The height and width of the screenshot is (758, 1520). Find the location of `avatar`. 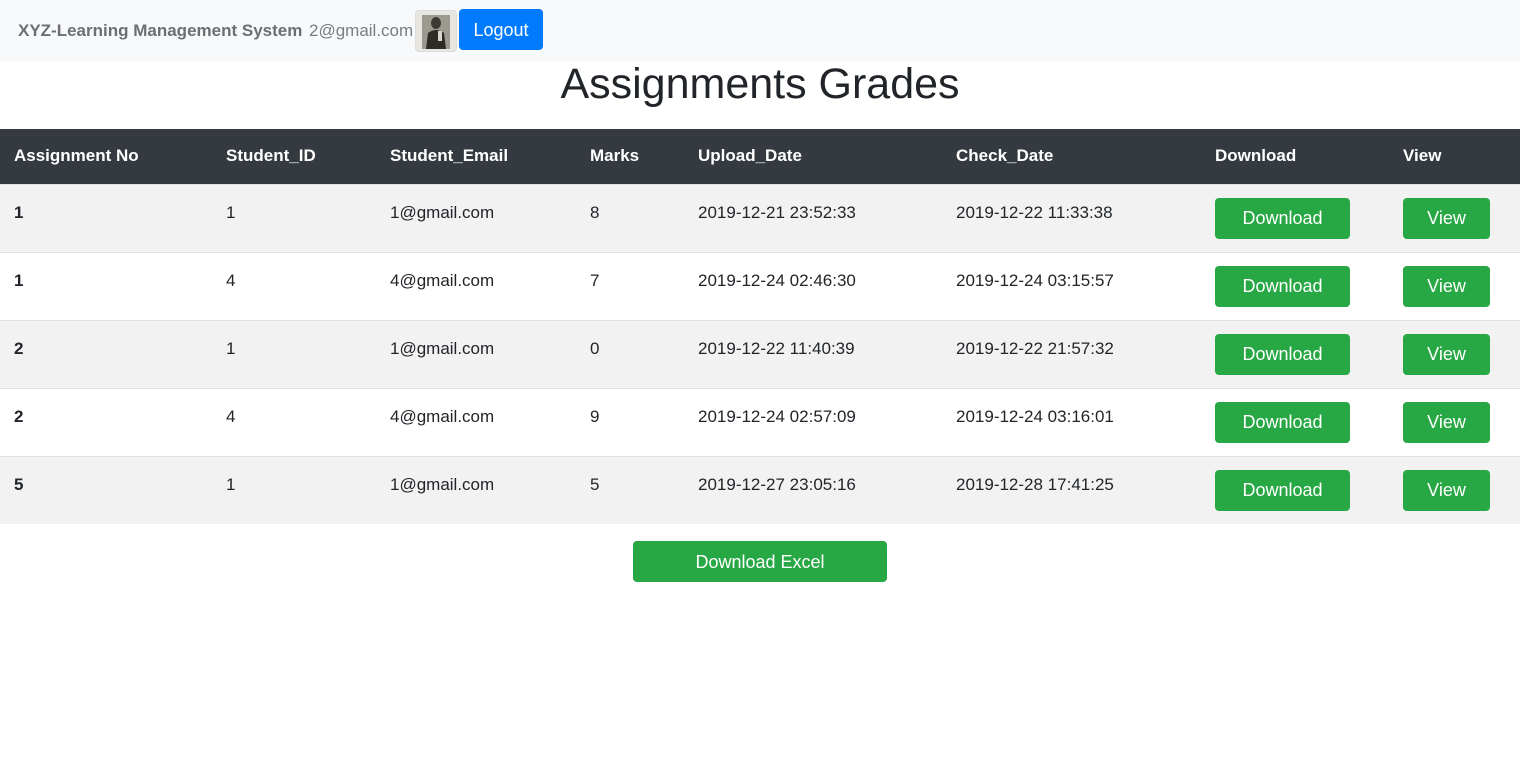

avatar is located at coordinates (436, 31).